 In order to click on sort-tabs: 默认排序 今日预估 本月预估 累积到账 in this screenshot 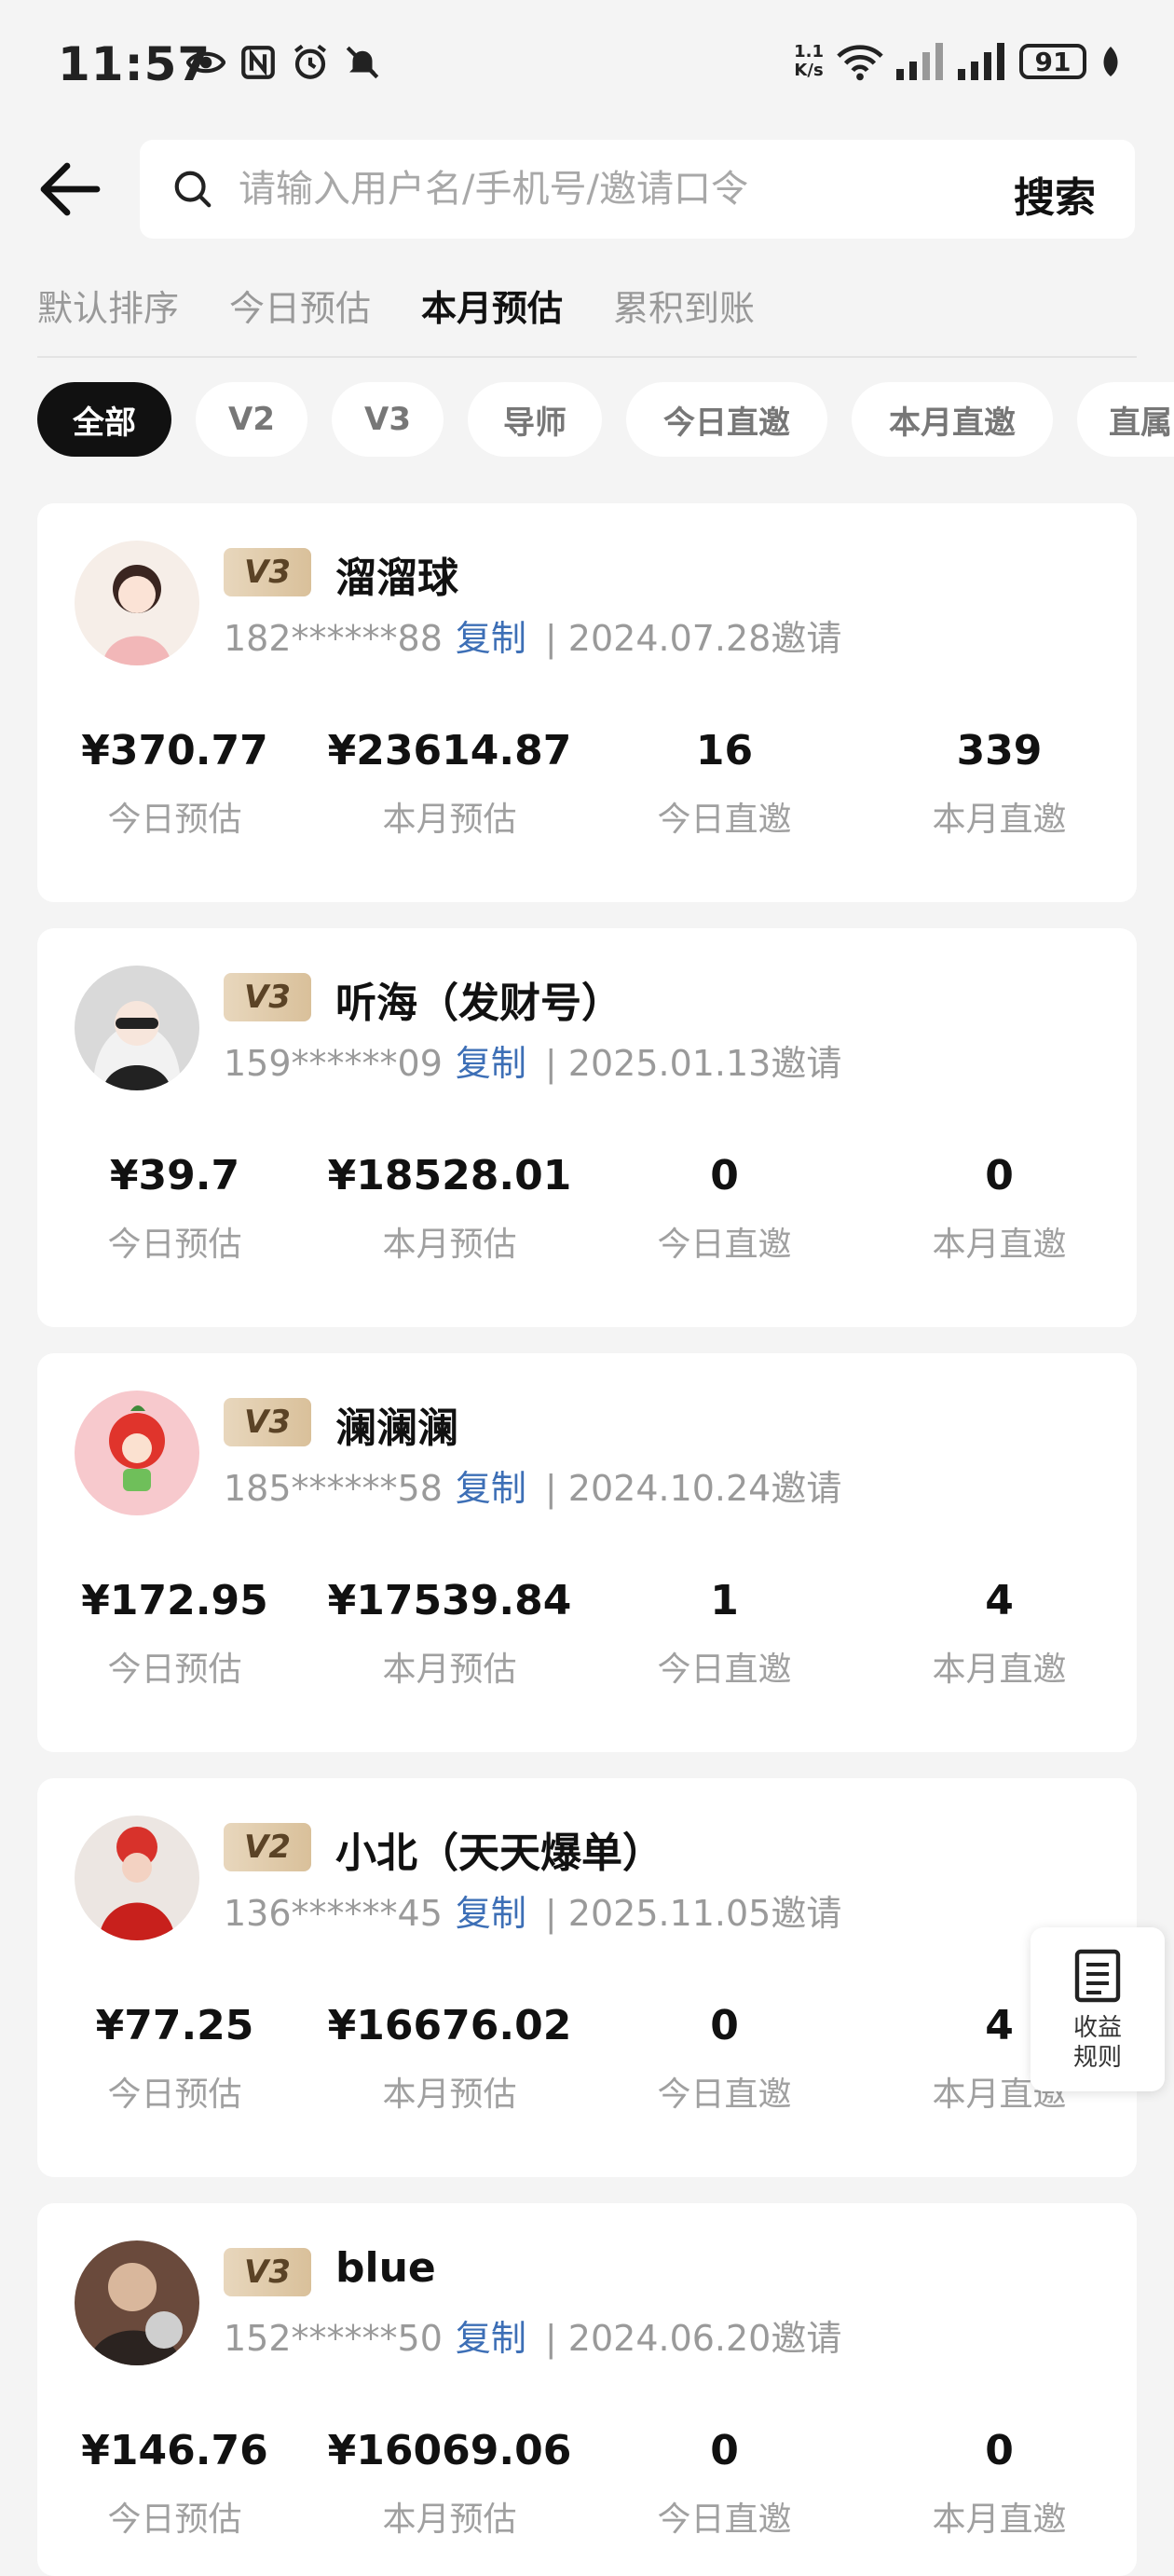, I will do `click(396, 305)`.